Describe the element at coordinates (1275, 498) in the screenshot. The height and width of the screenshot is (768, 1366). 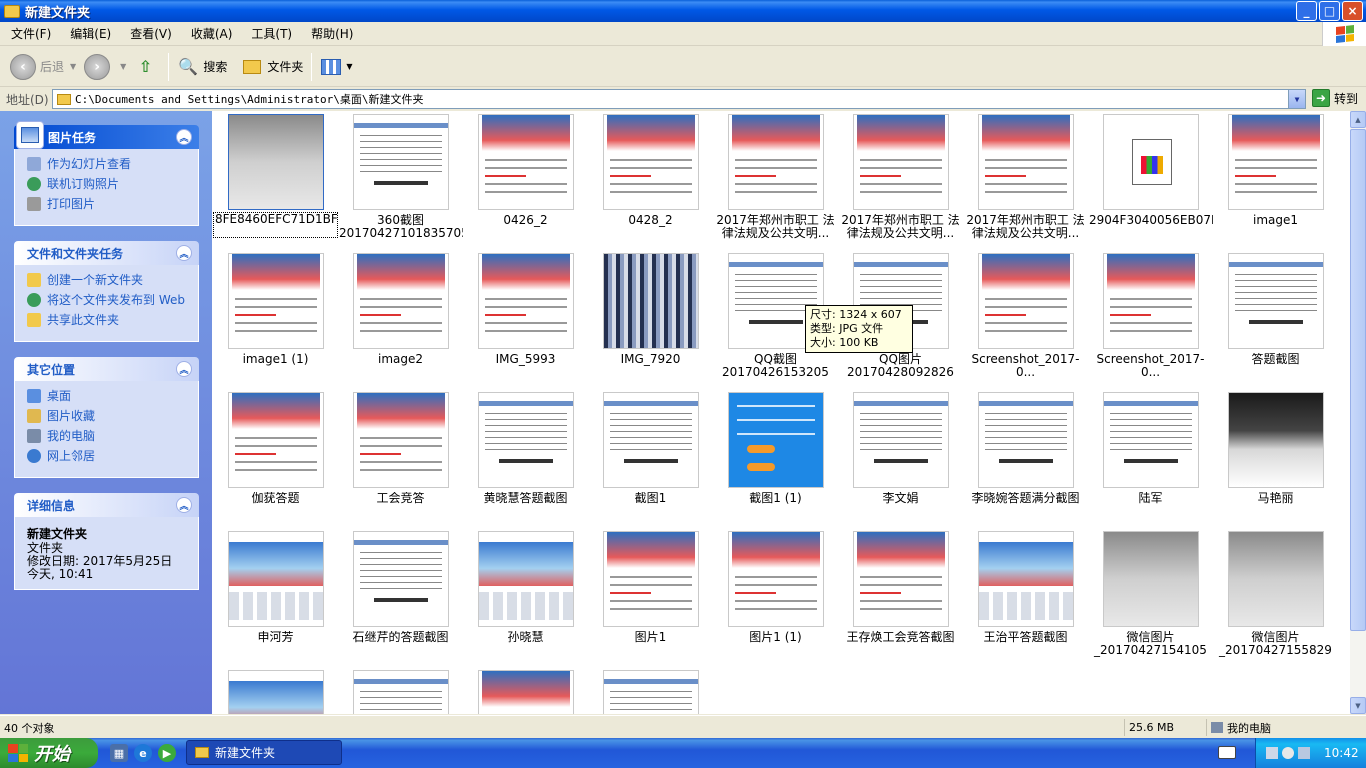
I see `file-name: 马艳丽` at that location.